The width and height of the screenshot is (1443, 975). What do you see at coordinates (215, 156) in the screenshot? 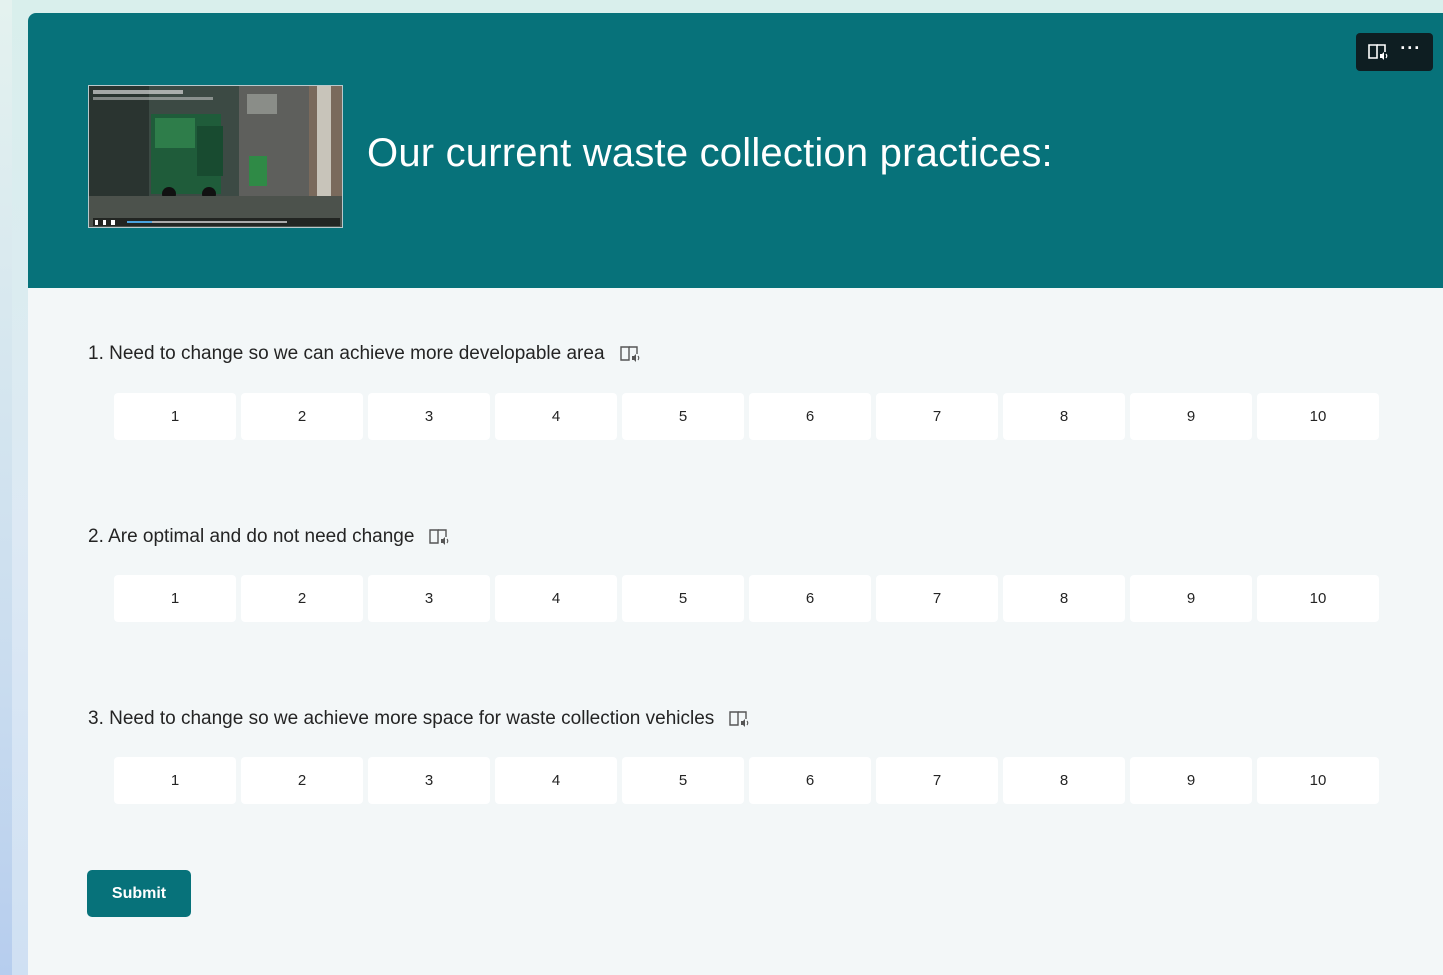
I see `header-video-thumbnail` at bounding box center [215, 156].